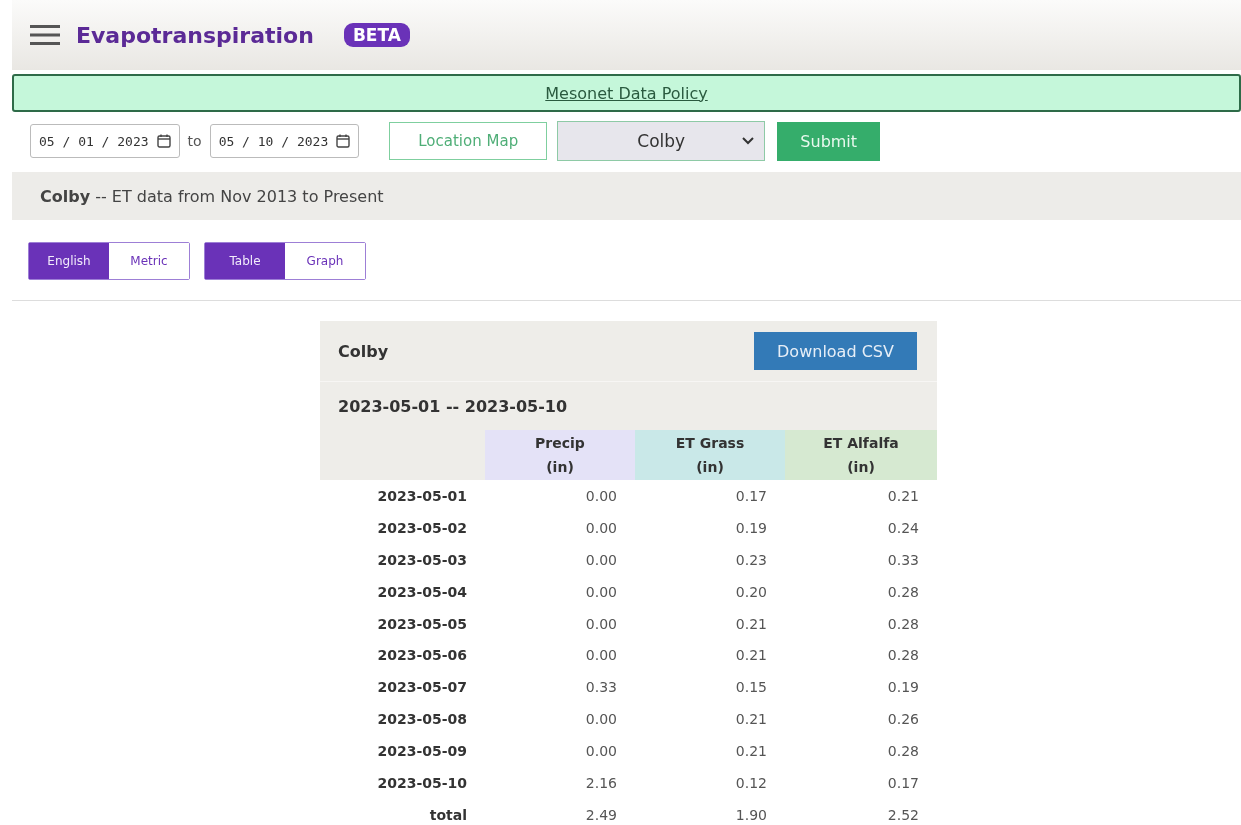 The width and height of the screenshot is (1241, 825). Describe the element at coordinates (422, 720) in the screenshot. I see `row-label: 2023-05-08` at that location.